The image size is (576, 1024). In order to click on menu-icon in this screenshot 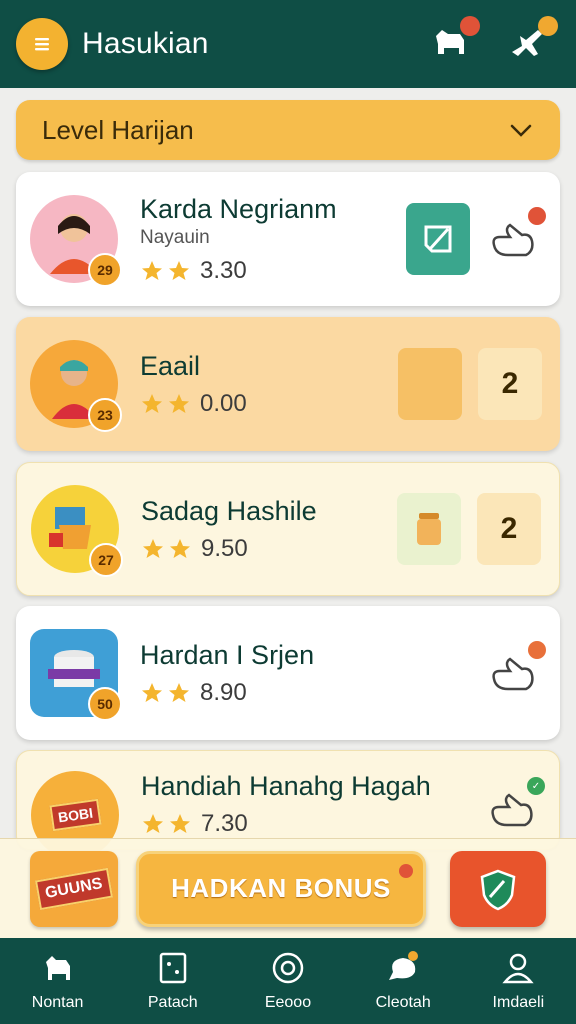, I will do `click(42, 44)`.